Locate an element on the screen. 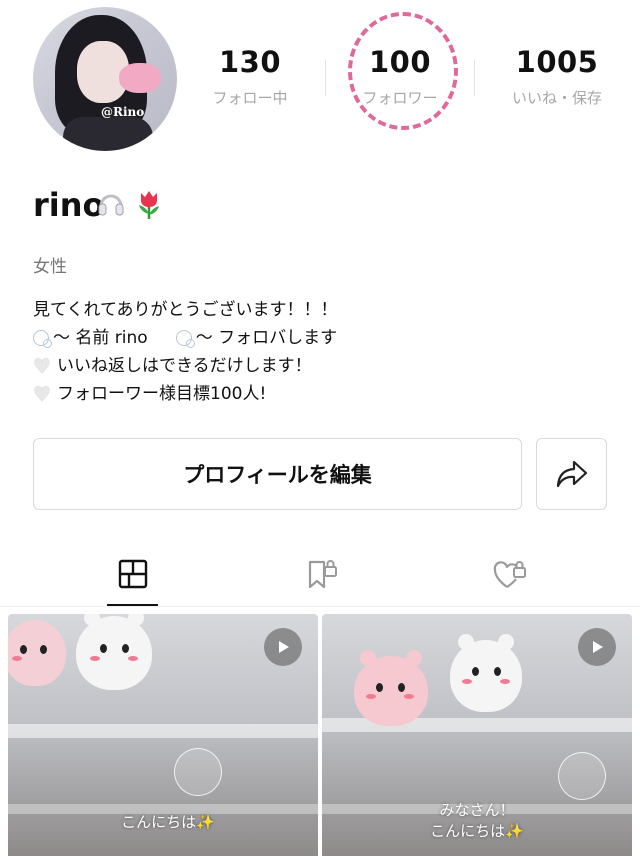  username-emojis is located at coordinates (130, 204).